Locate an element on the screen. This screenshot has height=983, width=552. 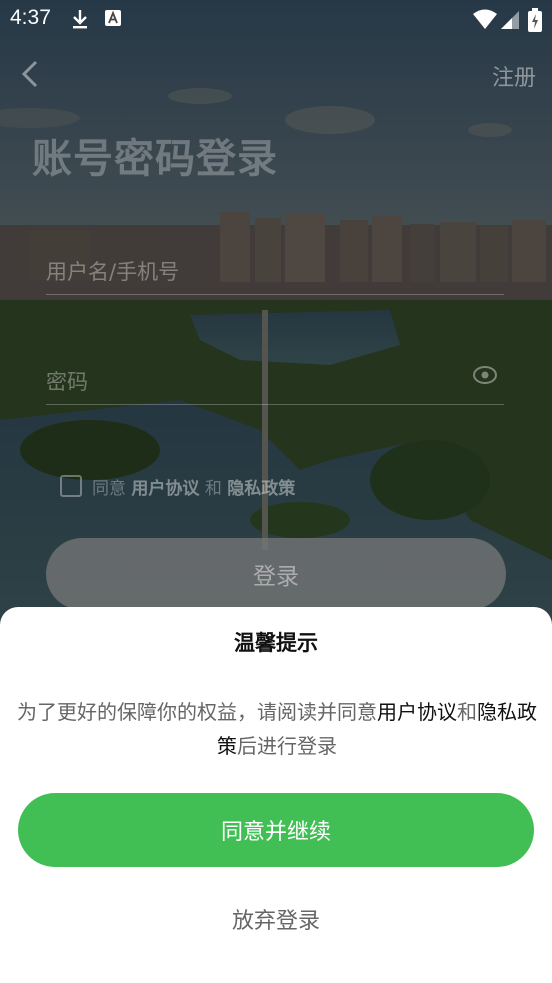
signal-icon is located at coordinates (510, 20).